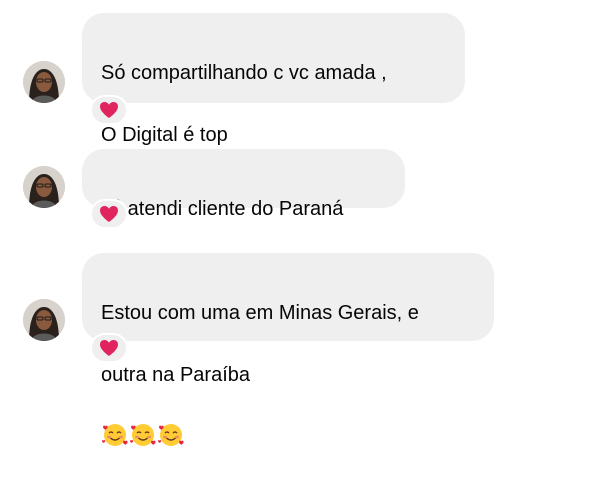  What do you see at coordinates (164, 135) in the screenshot?
I see `message-text: O Digital é top` at bounding box center [164, 135].